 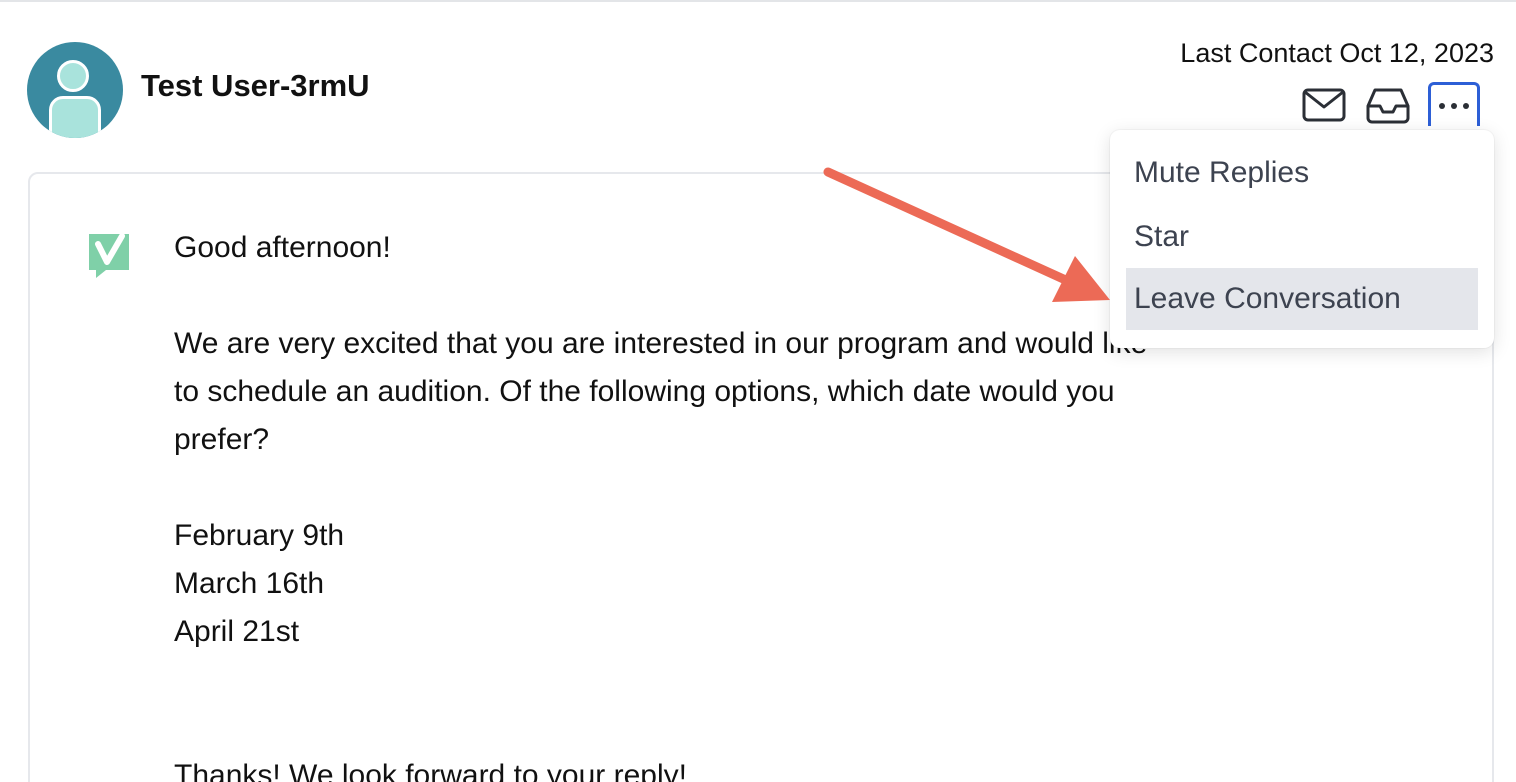 I want to click on last-contact-date: Last Contact Oct 12, 2023, so click(x=1337, y=53).